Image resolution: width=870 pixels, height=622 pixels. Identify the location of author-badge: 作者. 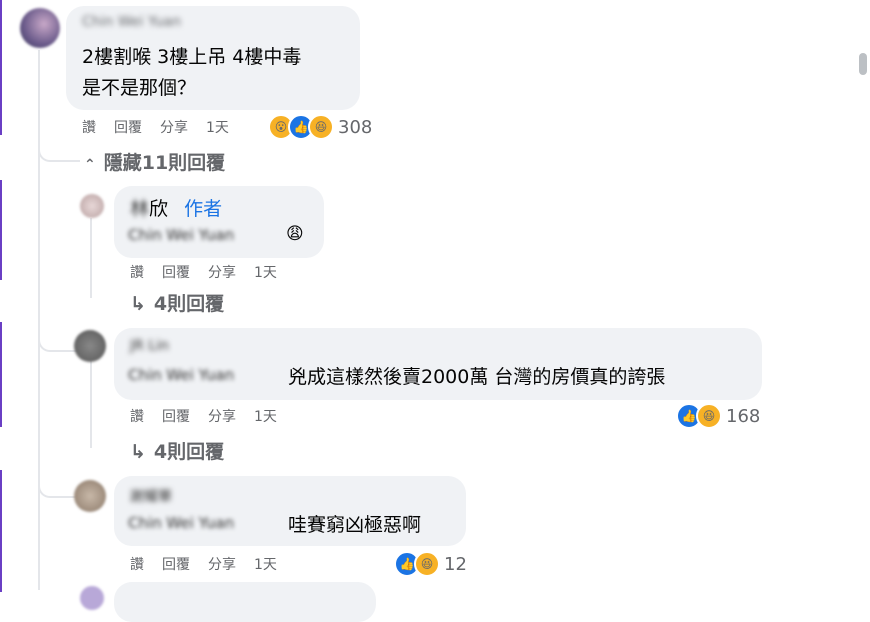
(203, 209).